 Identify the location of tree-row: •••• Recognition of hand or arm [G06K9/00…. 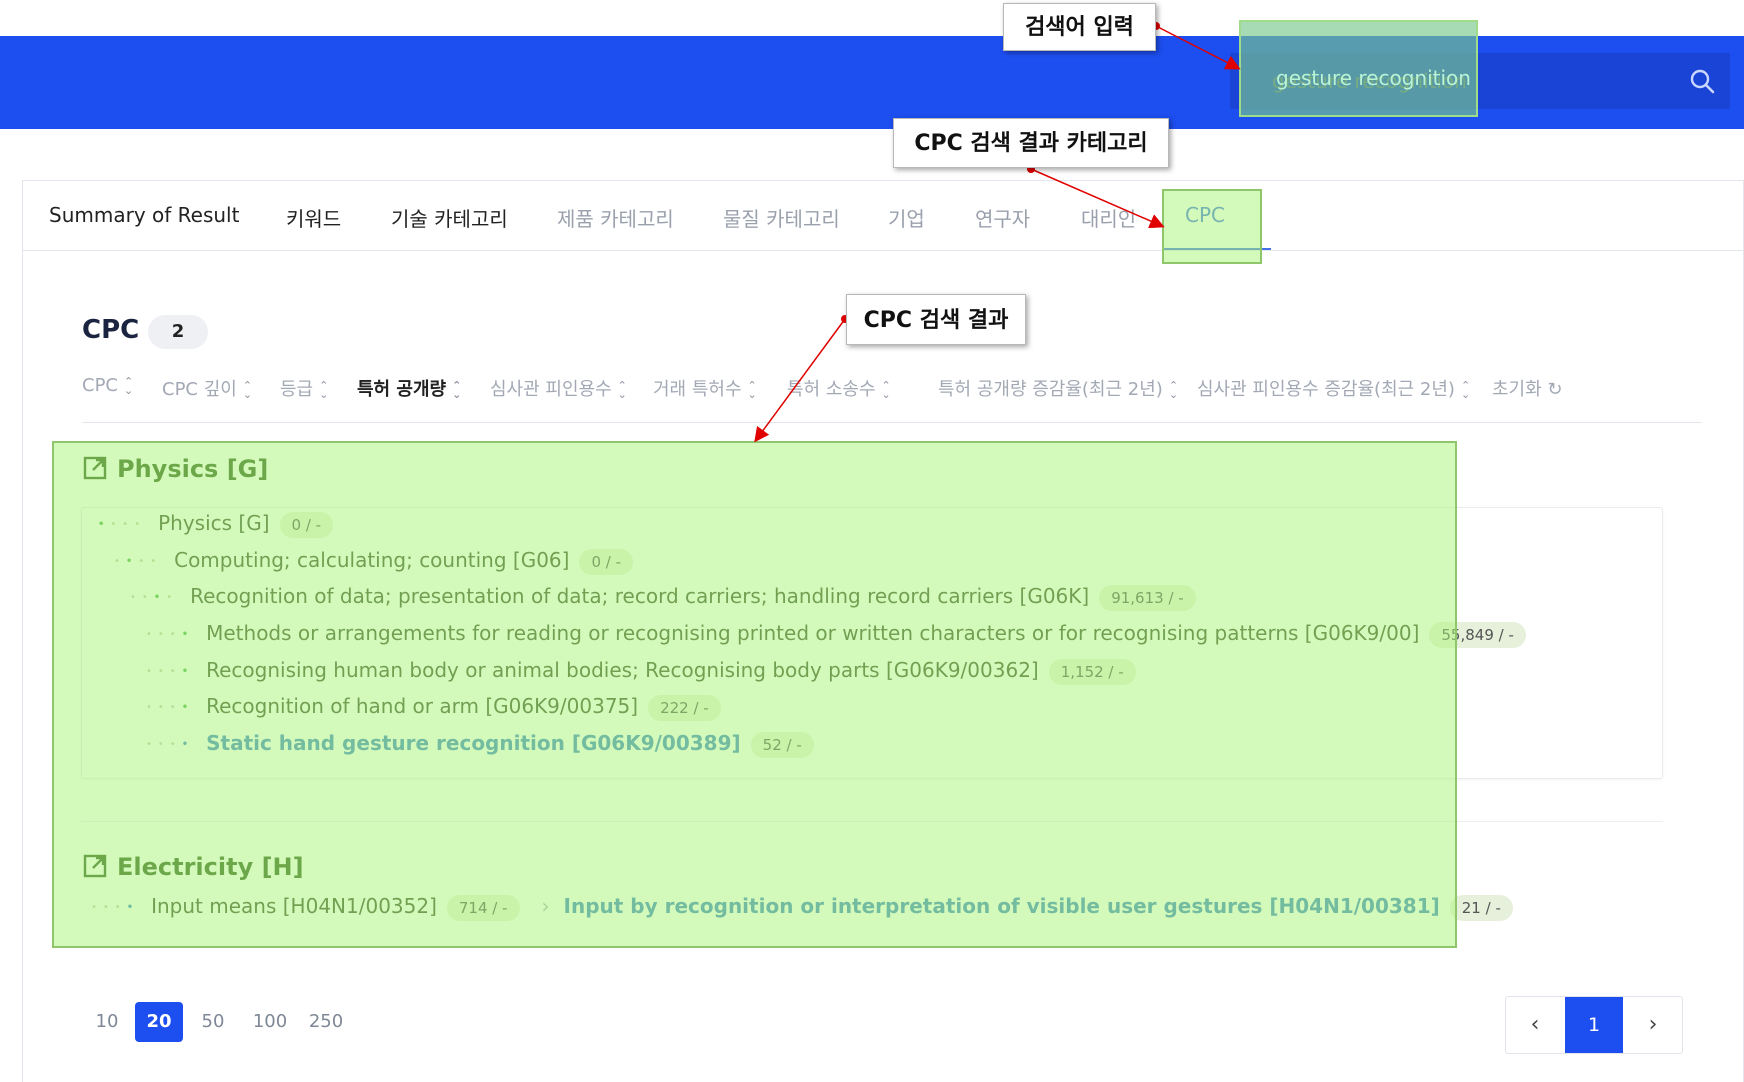
(433, 706).